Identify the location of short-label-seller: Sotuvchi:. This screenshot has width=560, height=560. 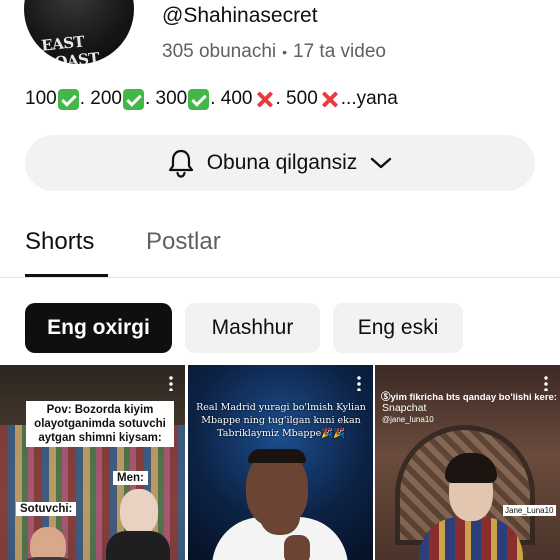
(46, 509).